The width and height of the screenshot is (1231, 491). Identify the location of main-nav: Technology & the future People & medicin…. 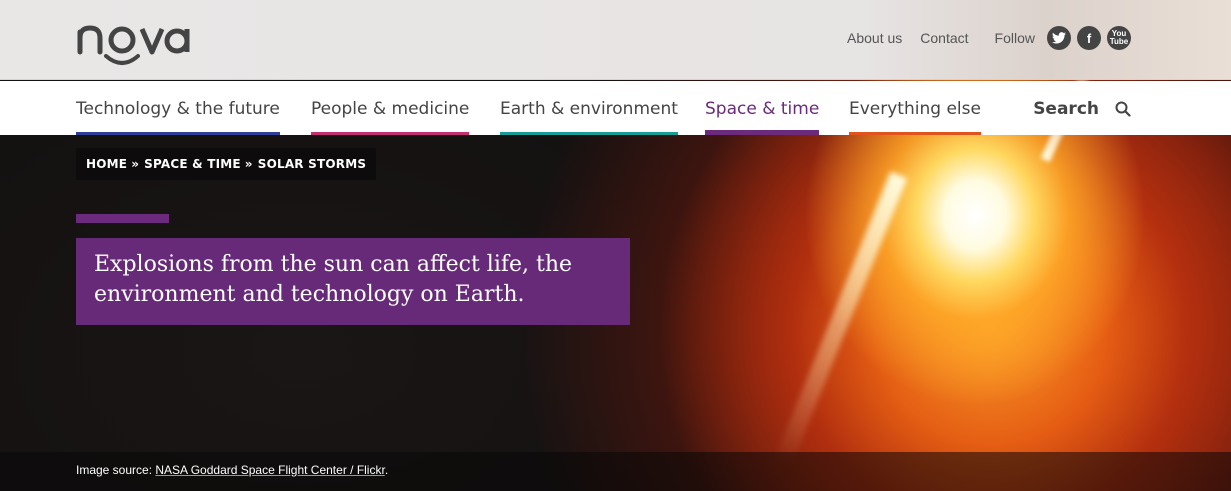
(615, 108).